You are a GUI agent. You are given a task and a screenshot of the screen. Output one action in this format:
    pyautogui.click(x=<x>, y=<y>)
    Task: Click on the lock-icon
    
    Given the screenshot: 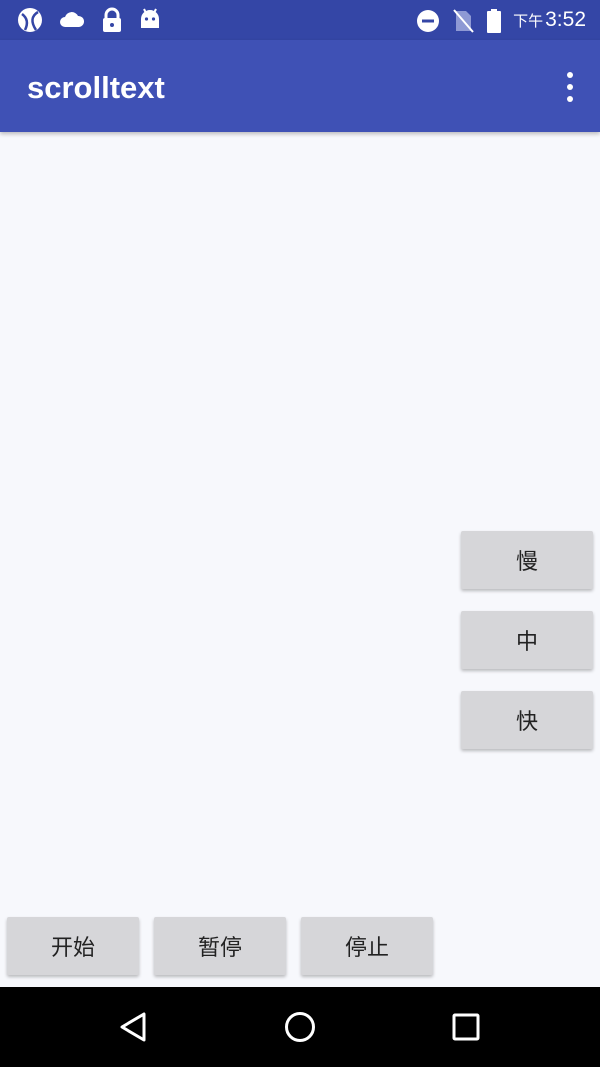 What is the action you would take?
    pyautogui.click(x=112, y=19)
    